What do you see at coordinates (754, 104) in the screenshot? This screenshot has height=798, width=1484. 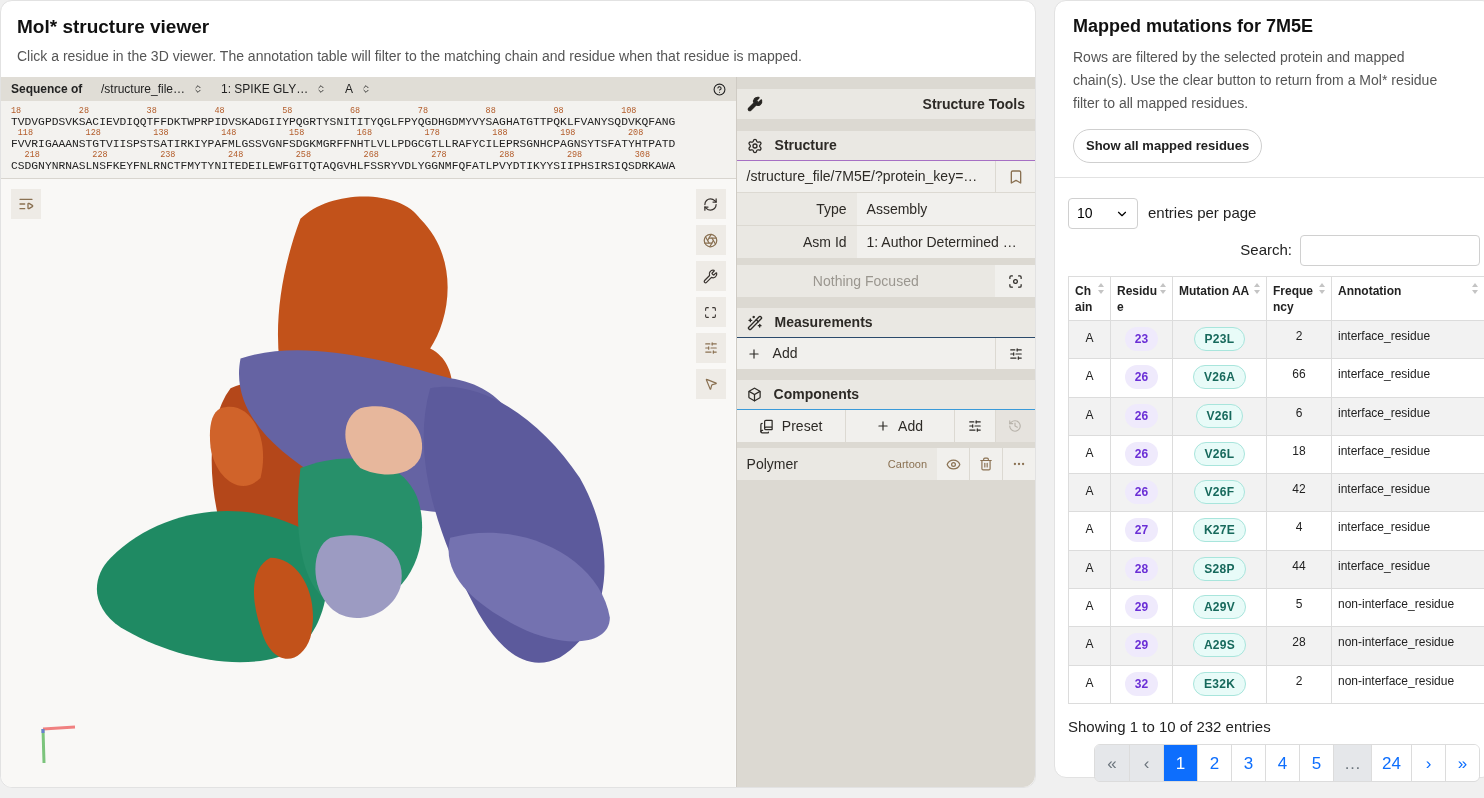 I see `wrench-icon` at bounding box center [754, 104].